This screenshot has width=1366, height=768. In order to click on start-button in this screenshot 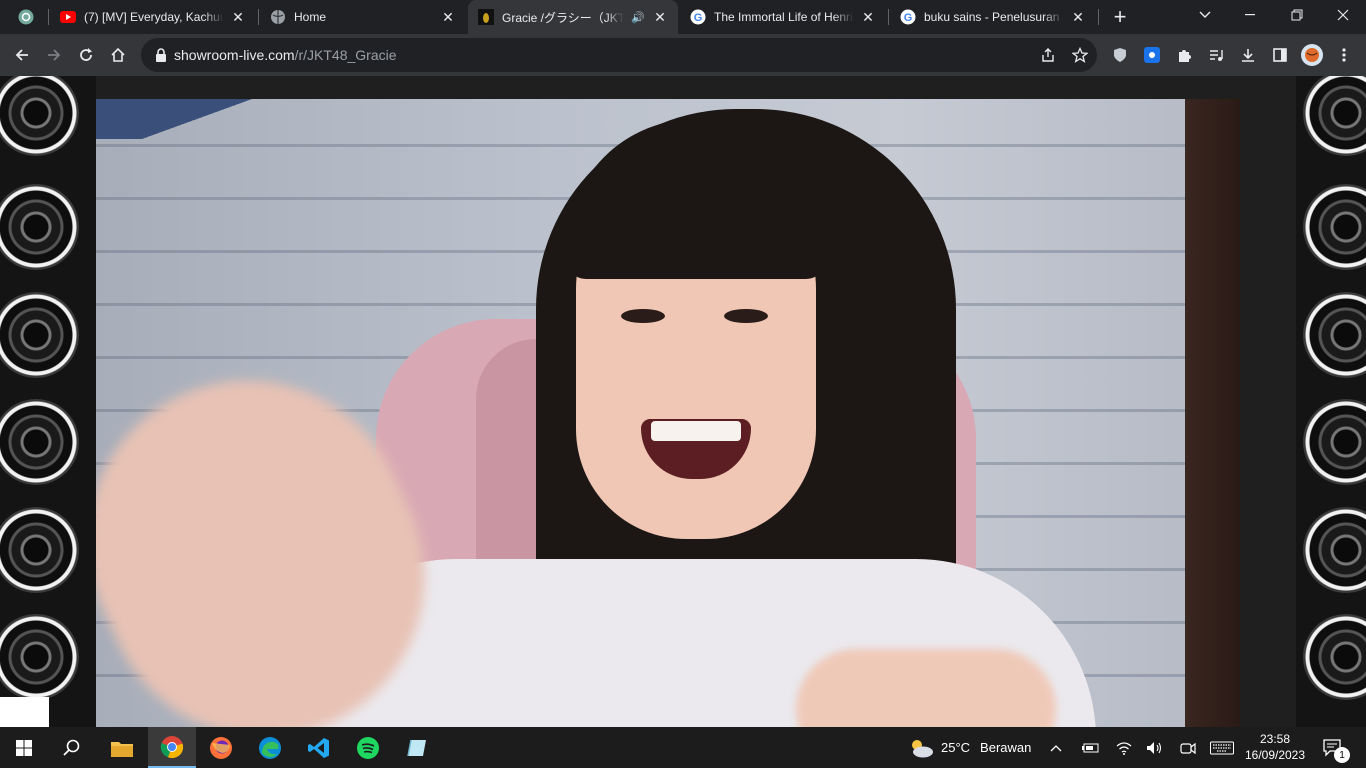, I will do `click(24, 747)`.